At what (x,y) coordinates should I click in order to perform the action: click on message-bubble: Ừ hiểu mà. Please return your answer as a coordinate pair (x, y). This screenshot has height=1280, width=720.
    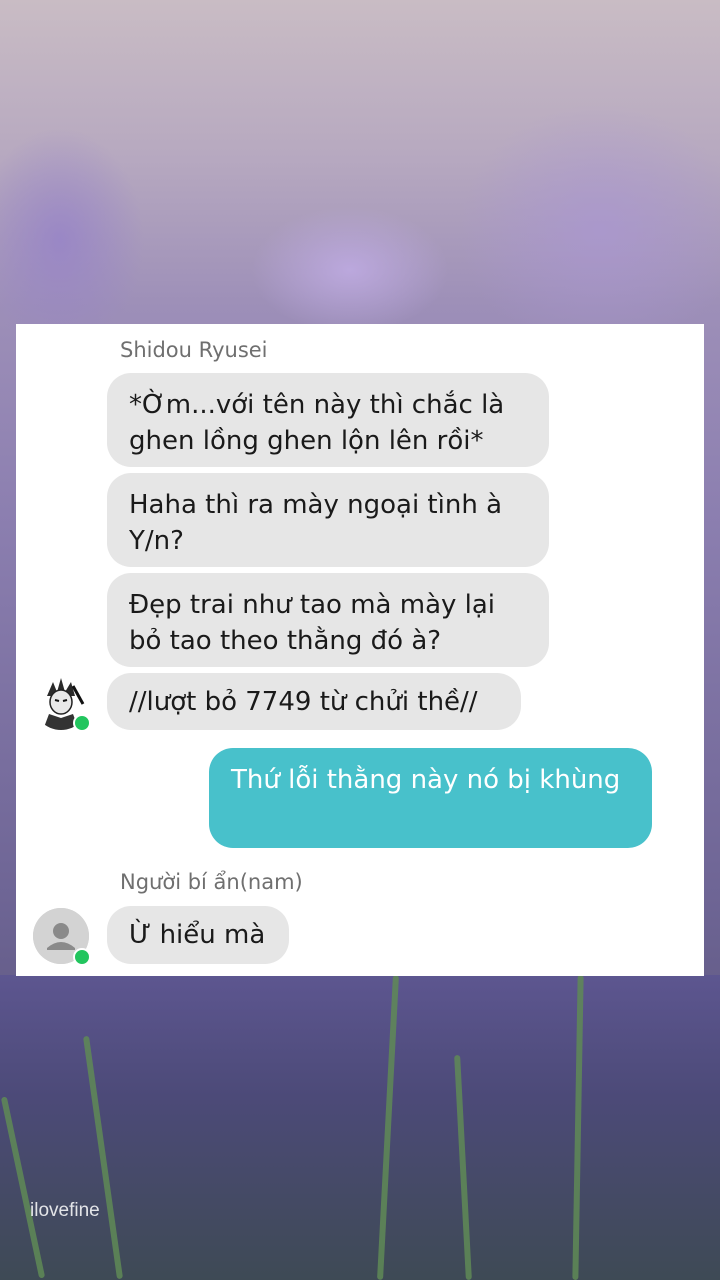
    Looking at the image, I should click on (198, 935).